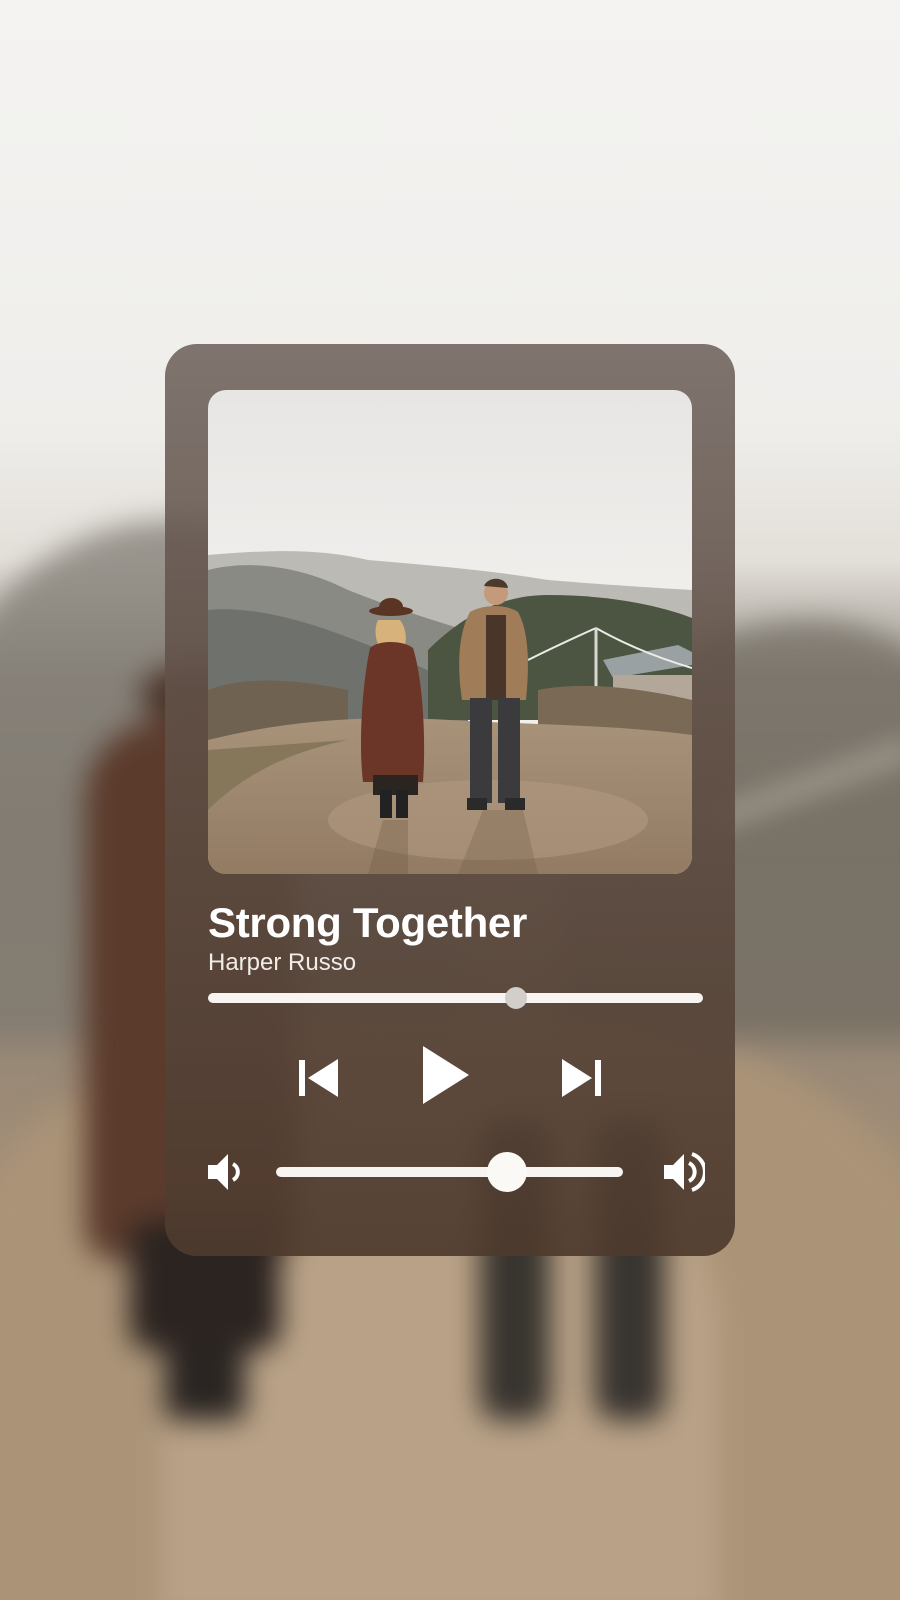  I want to click on song-title: Strong Together, so click(368, 922).